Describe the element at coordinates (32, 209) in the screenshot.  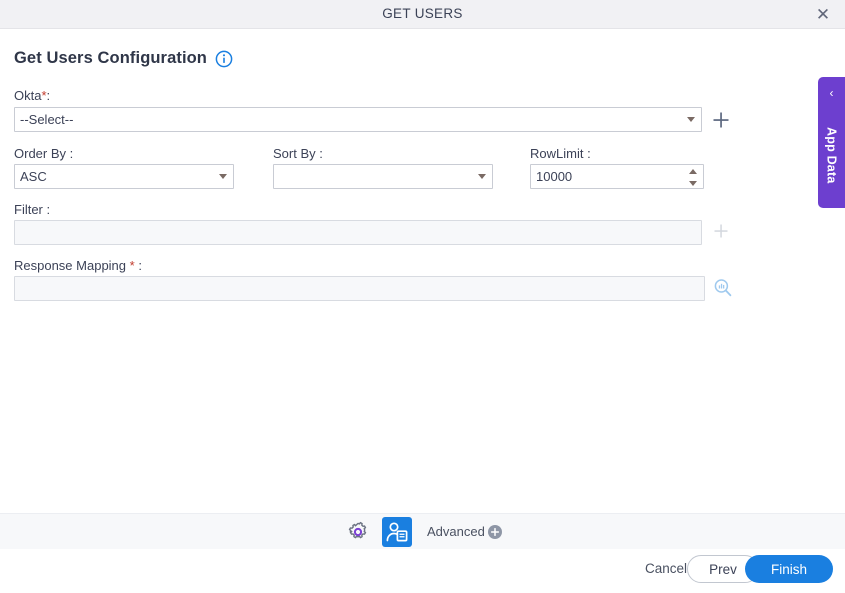
I see `filter-label: Filter :` at that location.